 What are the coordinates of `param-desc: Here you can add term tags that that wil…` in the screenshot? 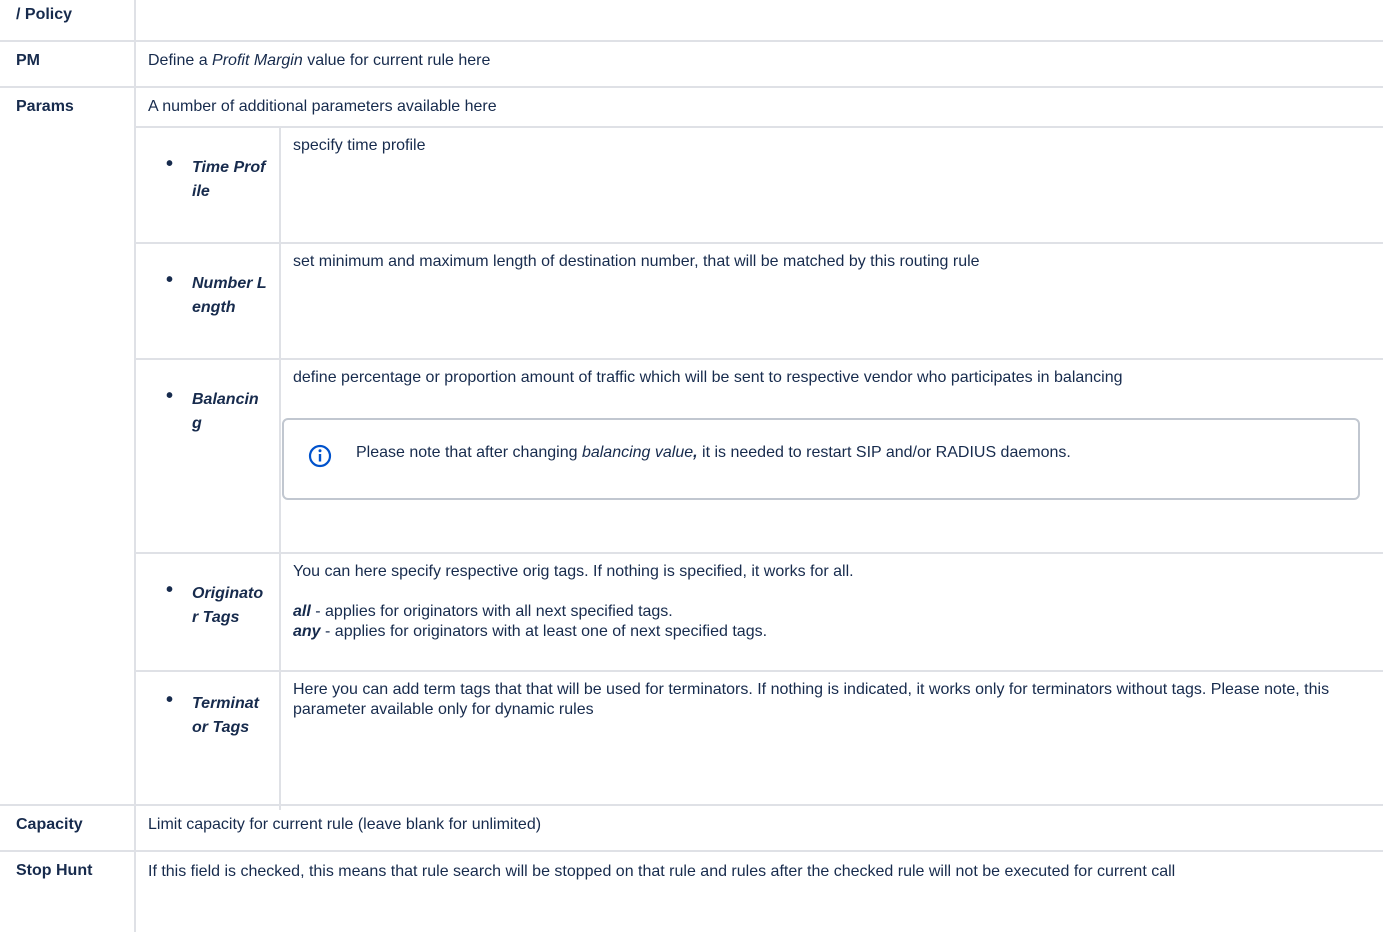 It's located at (811, 699).